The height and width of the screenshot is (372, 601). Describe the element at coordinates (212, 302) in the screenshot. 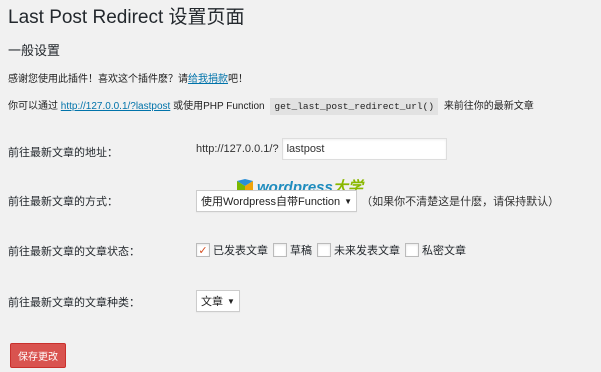

I see `type-selected-value: 文章` at that location.